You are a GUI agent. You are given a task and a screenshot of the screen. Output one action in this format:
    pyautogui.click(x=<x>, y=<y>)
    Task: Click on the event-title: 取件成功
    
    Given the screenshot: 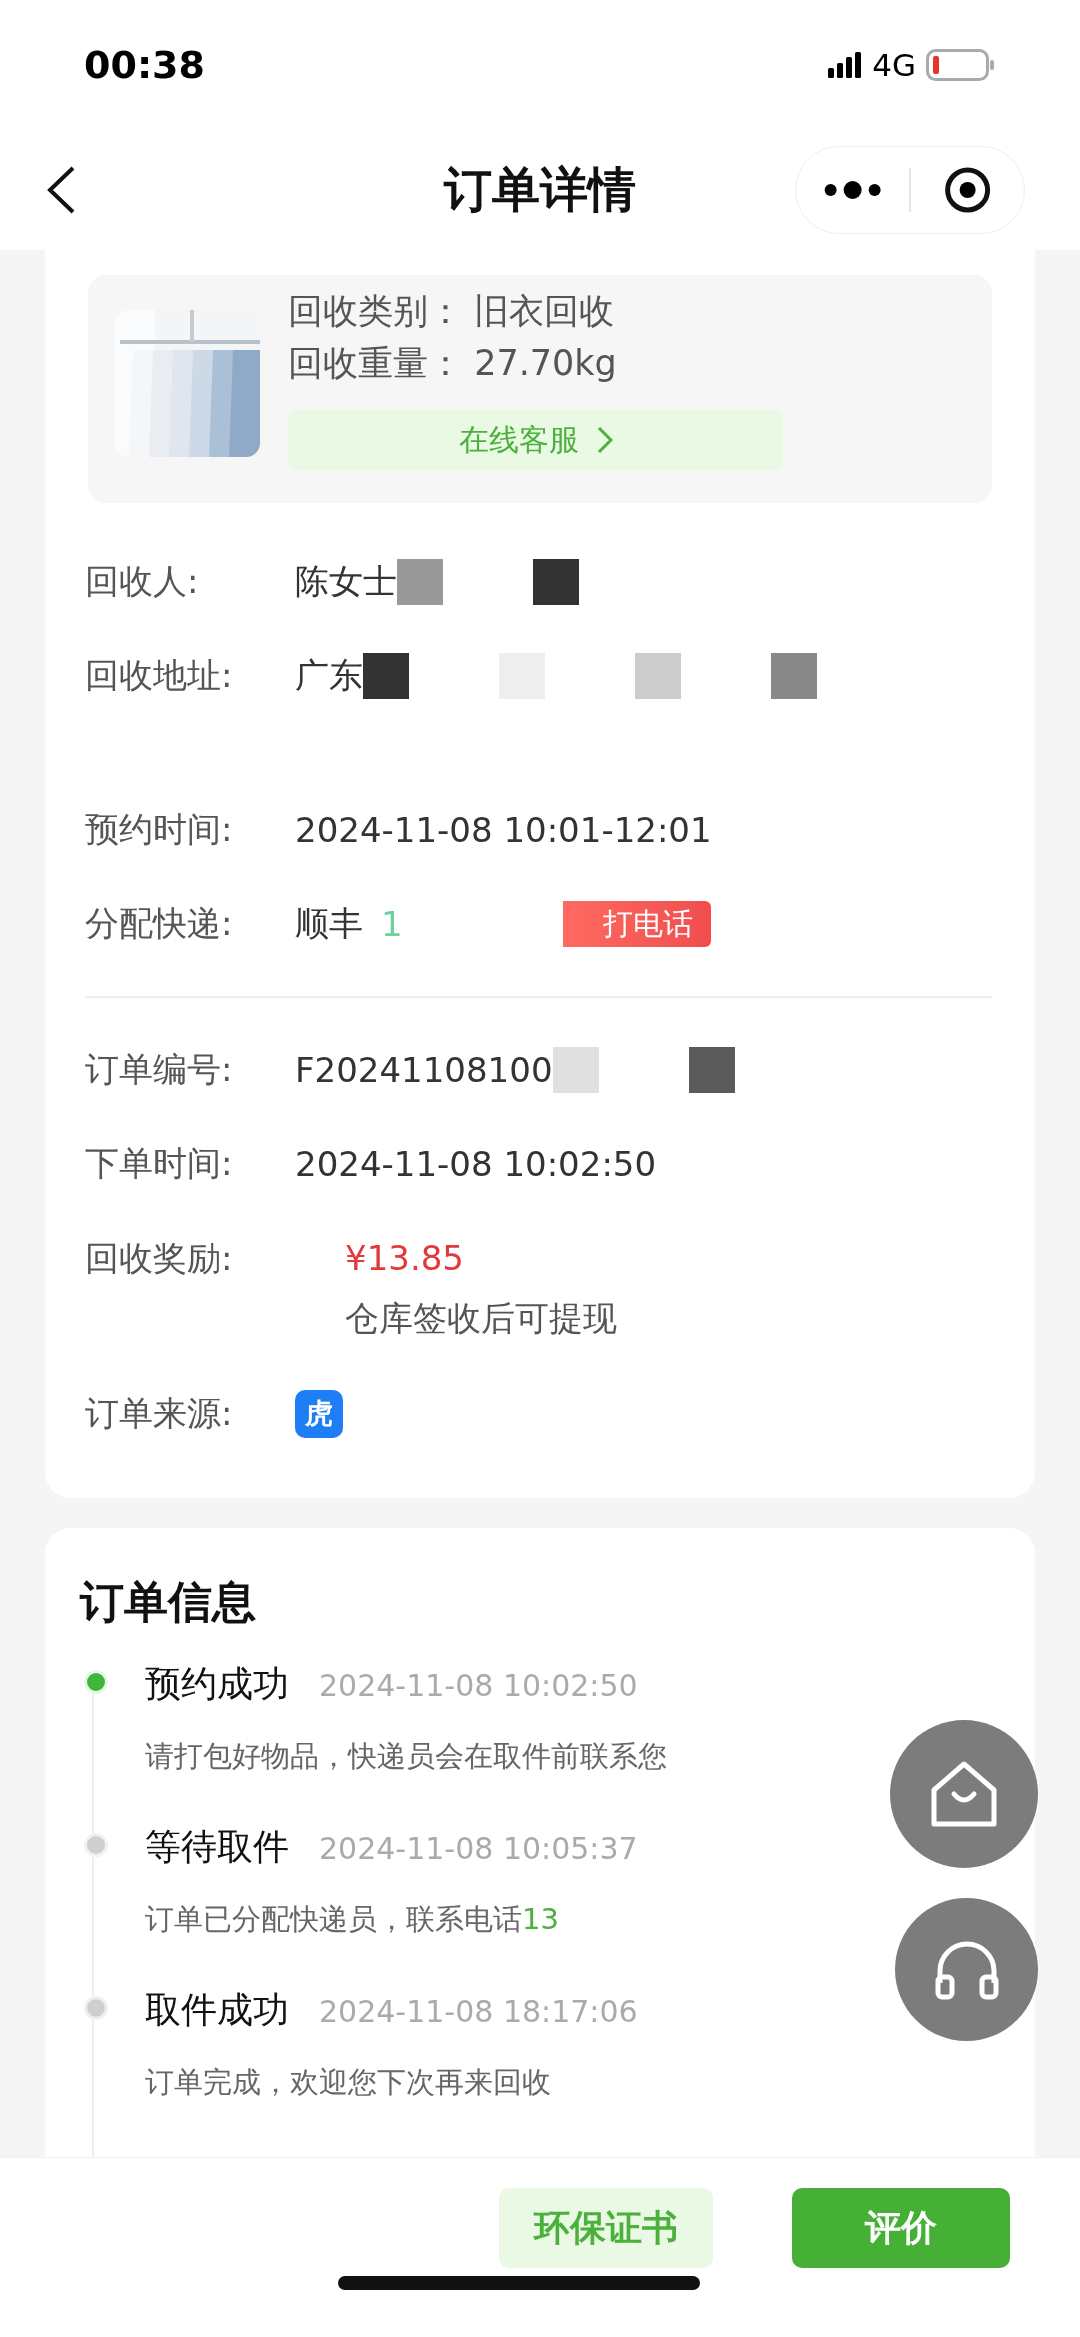 What is the action you would take?
    pyautogui.click(x=217, y=2010)
    